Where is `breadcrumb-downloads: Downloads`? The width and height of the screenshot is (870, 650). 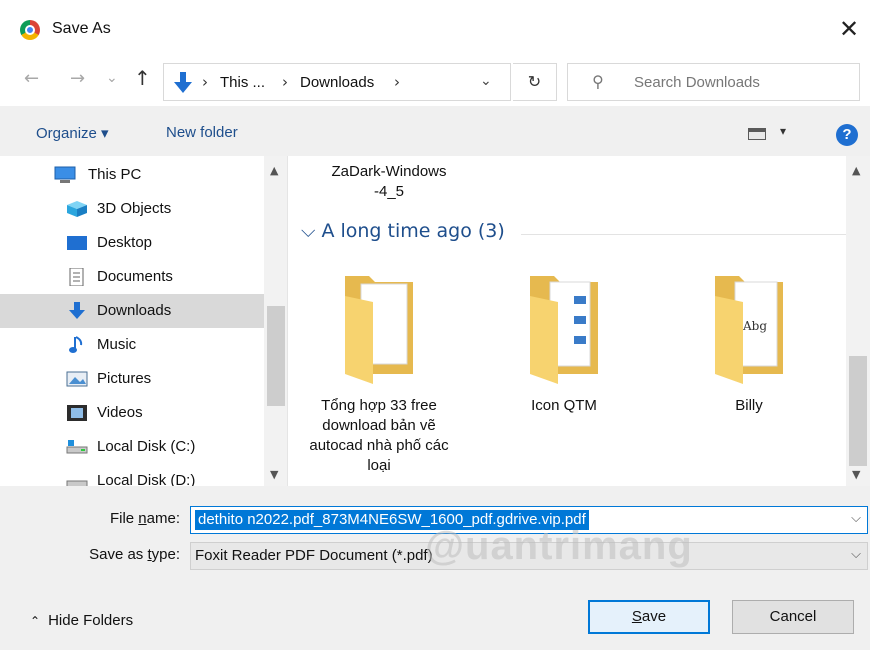 breadcrumb-downloads: Downloads is located at coordinates (337, 82).